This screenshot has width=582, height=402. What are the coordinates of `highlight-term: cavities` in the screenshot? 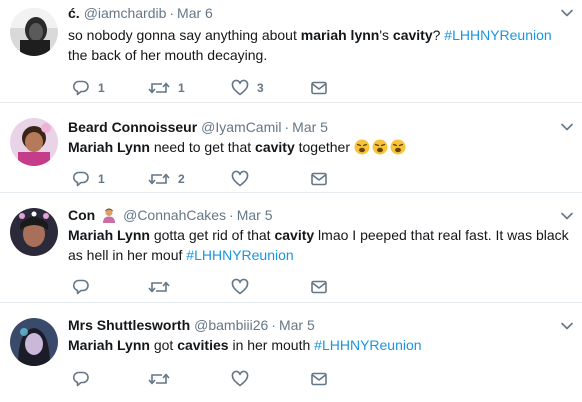 It's located at (203, 345).